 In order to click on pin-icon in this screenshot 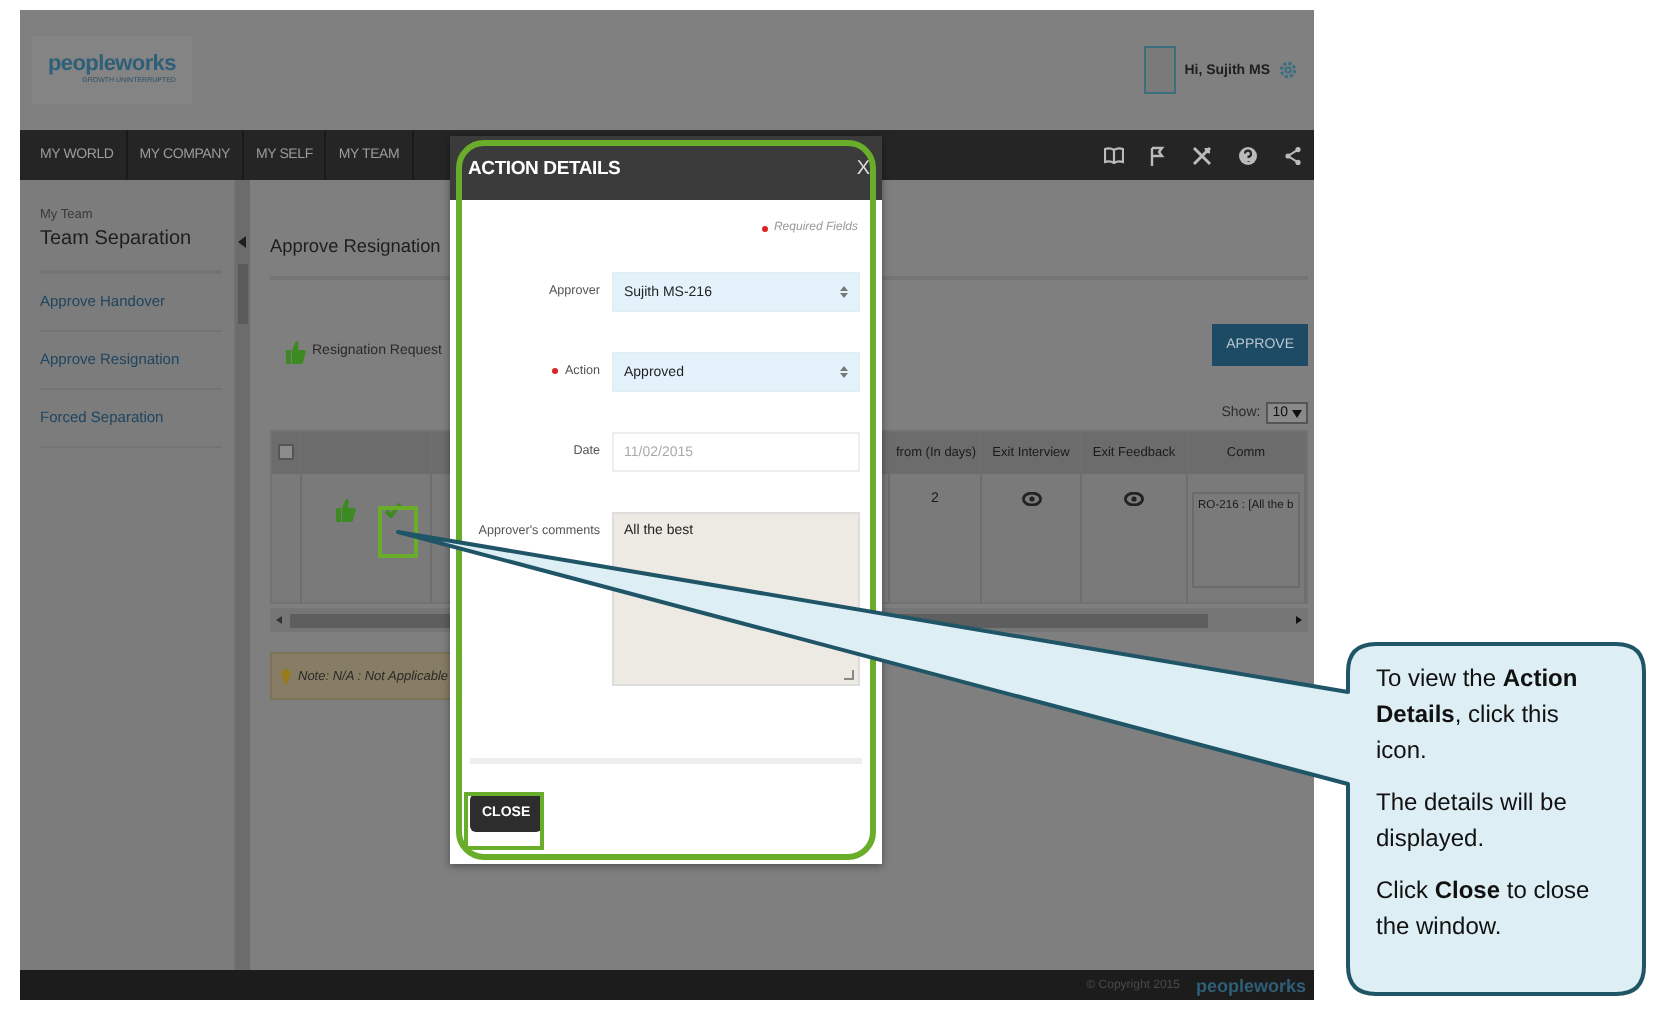, I will do `click(286, 676)`.